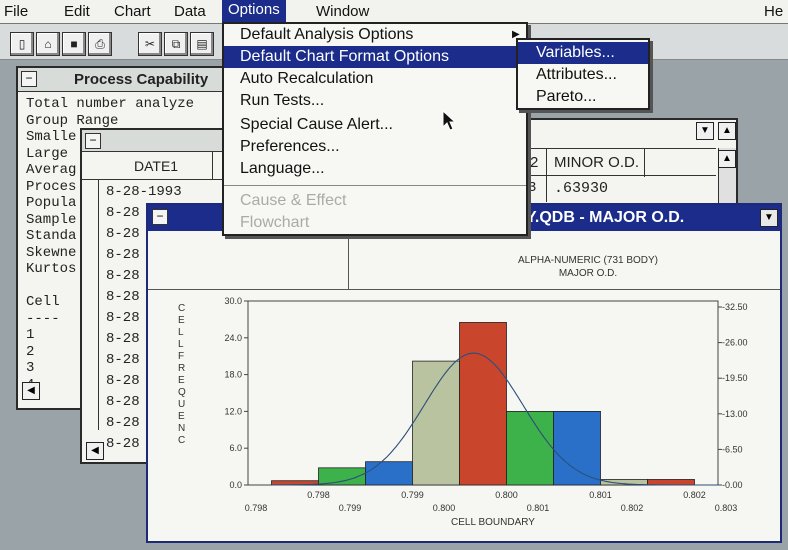 This screenshot has height=550, width=788. I want to click on chart-title: ALPHA-NUMERIC (731 BODY), so click(588, 260).